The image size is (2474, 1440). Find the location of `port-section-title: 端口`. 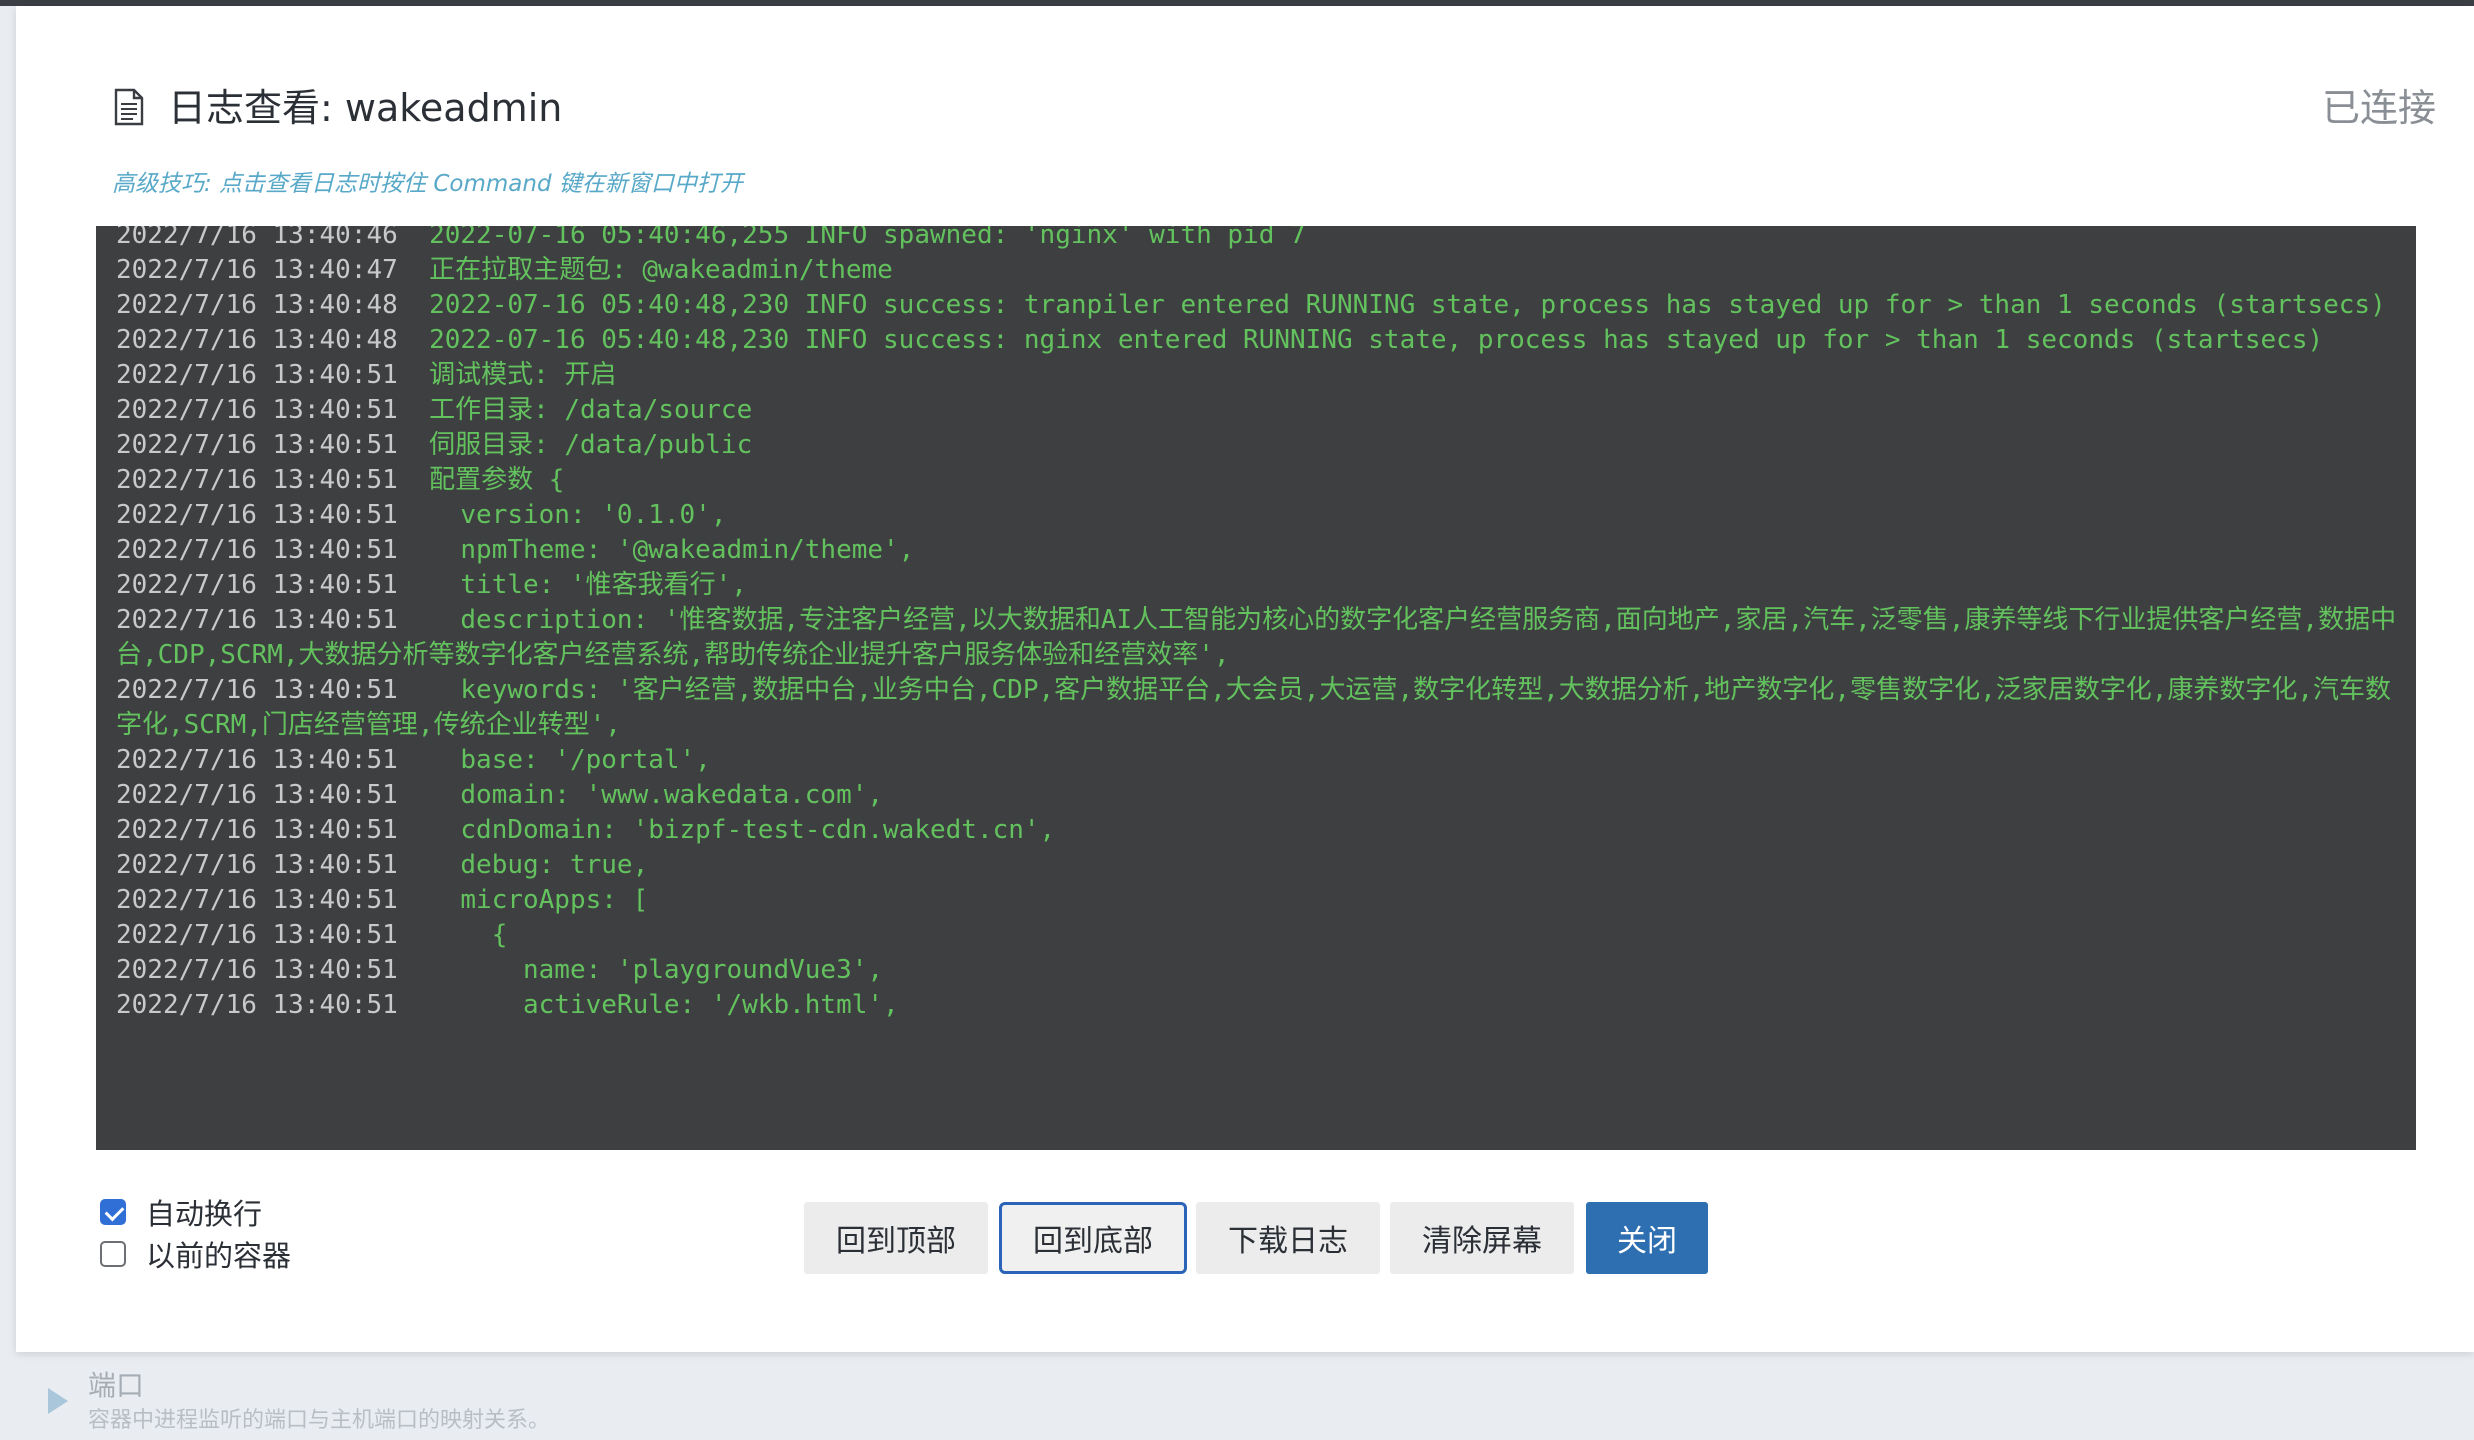

port-section-title: 端口 is located at coordinates (116, 1385).